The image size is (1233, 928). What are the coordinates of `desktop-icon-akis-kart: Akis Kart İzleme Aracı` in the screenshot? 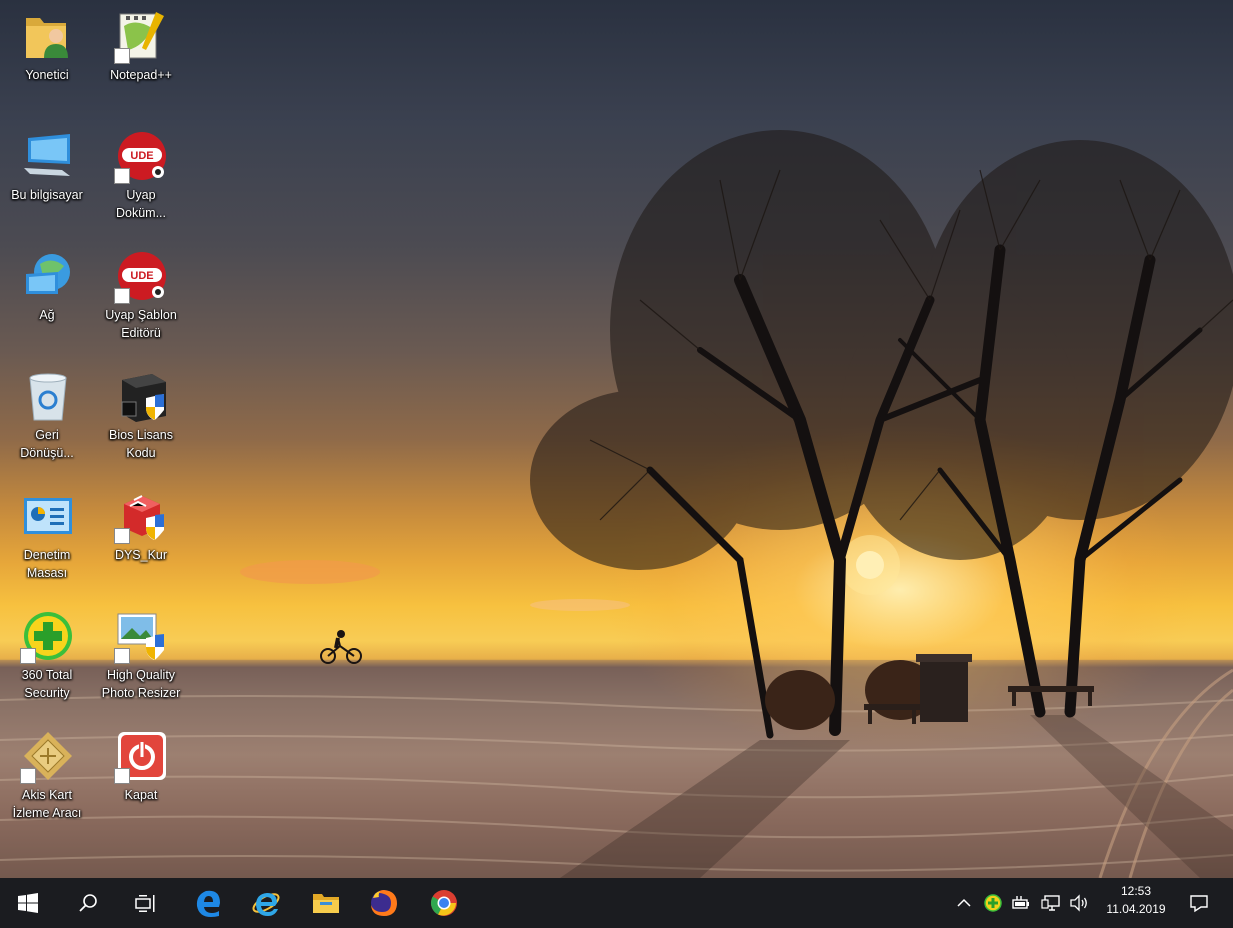 It's located at (47, 780).